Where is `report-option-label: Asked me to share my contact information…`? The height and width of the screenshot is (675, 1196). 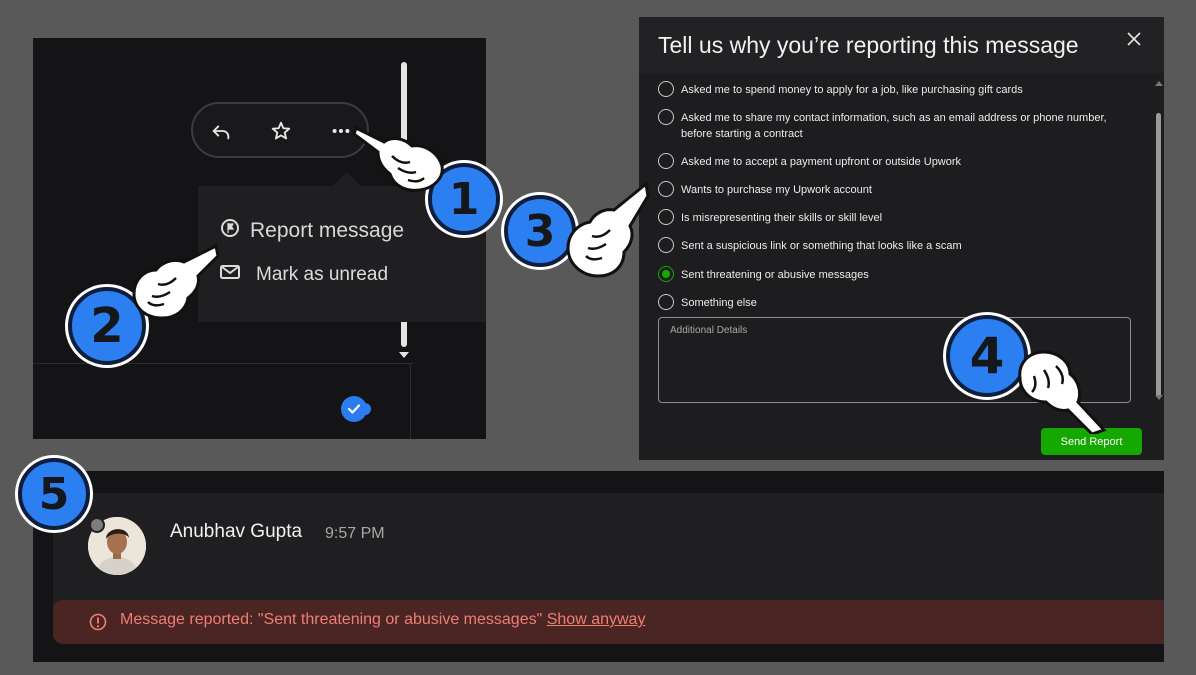 report-option-label: Asked me to share my contact information… is located at coordinates (894, 126).